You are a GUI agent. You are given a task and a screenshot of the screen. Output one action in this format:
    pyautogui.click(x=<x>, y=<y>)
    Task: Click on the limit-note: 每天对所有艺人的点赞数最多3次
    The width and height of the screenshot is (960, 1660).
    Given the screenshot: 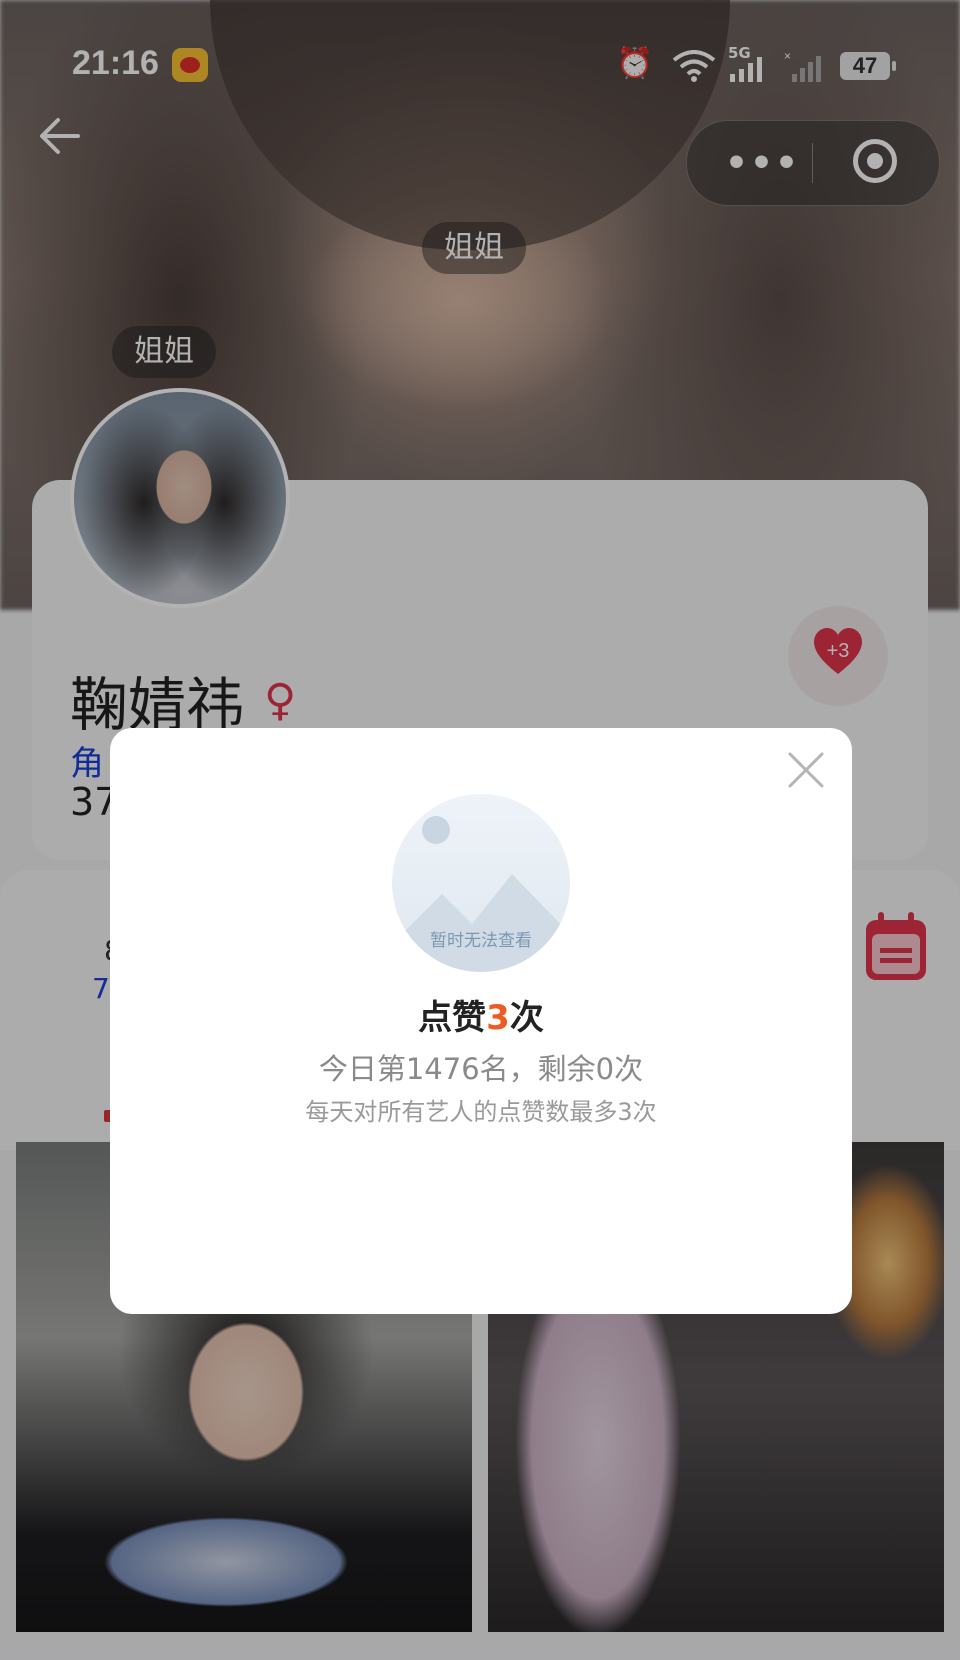 What is the action you would take?
    pyautogui.click(x=481, y=1112)
    